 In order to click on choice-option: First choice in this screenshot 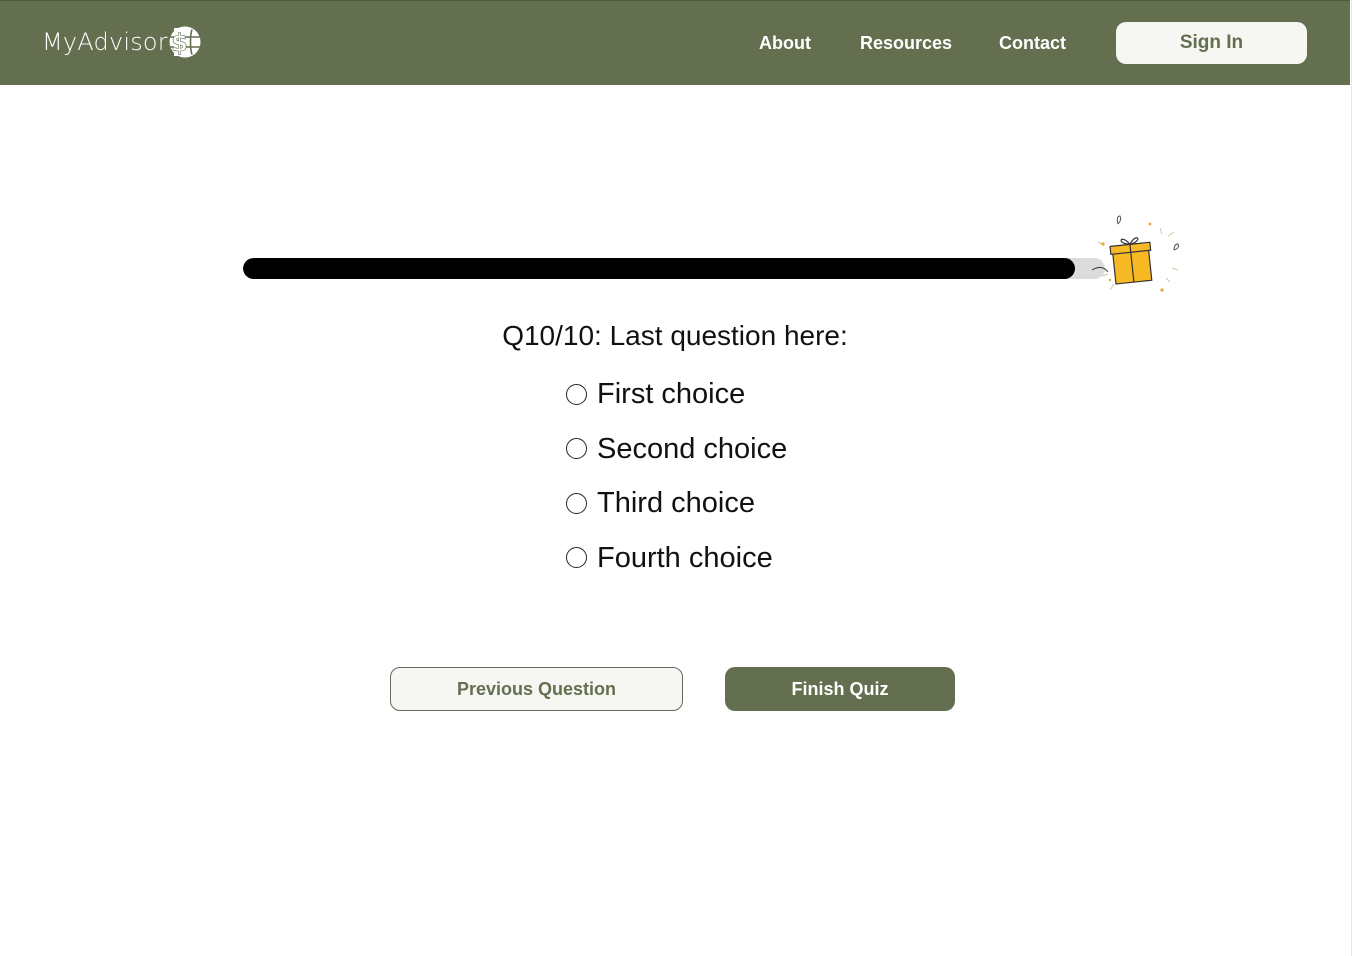, I will do `click(676, 394)`.